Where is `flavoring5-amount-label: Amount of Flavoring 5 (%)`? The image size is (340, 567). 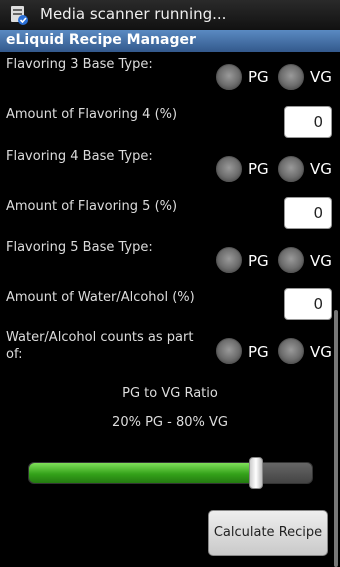 flavoring5-amount-label: Amount of Flavoring 5 (%) is located at coordinates (92, 206).